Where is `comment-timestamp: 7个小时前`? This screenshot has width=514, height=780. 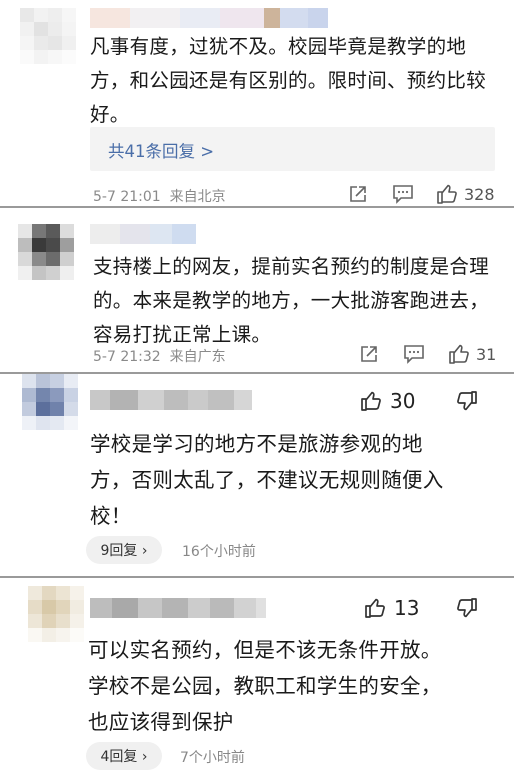 comment-timestamp: 7个小时前 is located at coordinates (212, 758).